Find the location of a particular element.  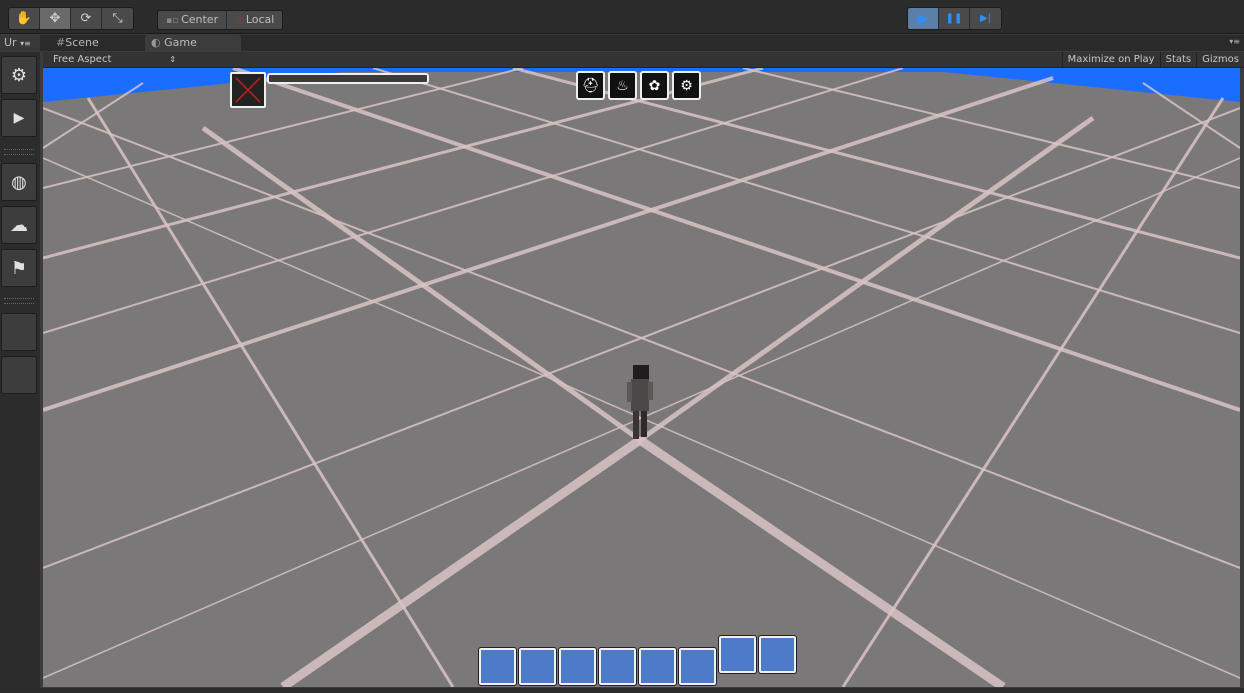

grid-icon: # is located at coordinates (61, 42).